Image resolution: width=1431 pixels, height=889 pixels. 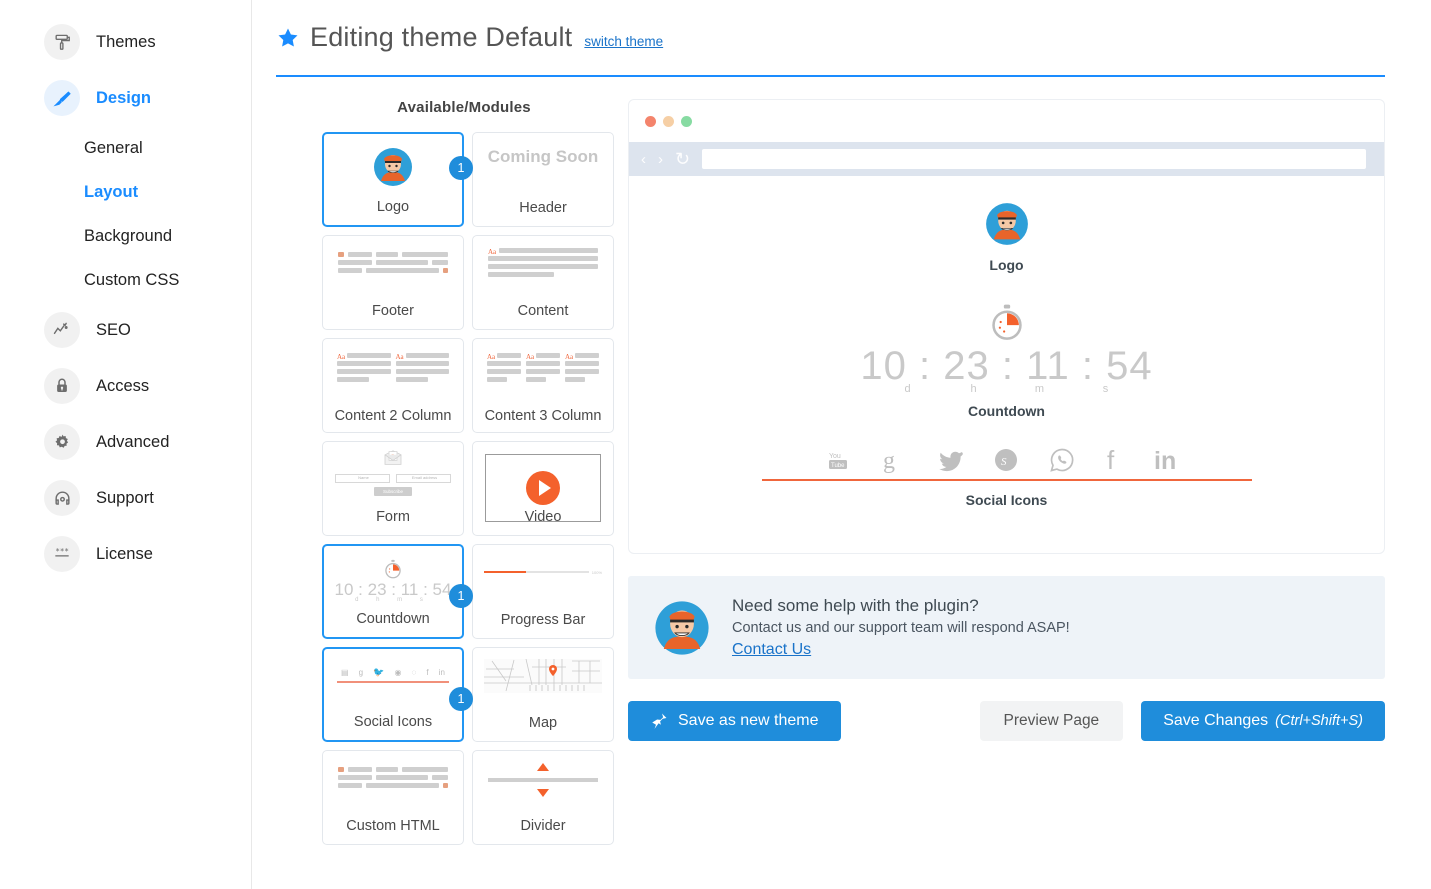 What do you see at coordinates (398, 673) in the screenshot?
I see `skype-icon: ◉` at bounding box center [398, 673].